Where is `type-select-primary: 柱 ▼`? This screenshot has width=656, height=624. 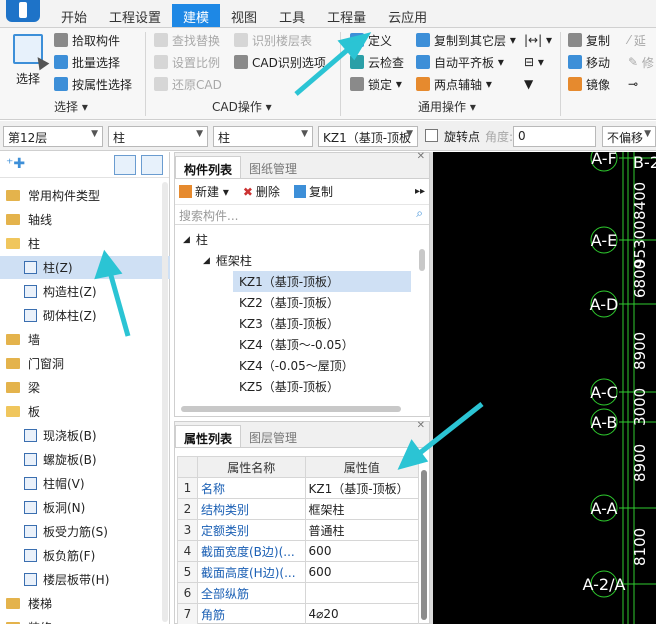
type-select-primary: 柱 ▼ is located at coordinates (158, 136).